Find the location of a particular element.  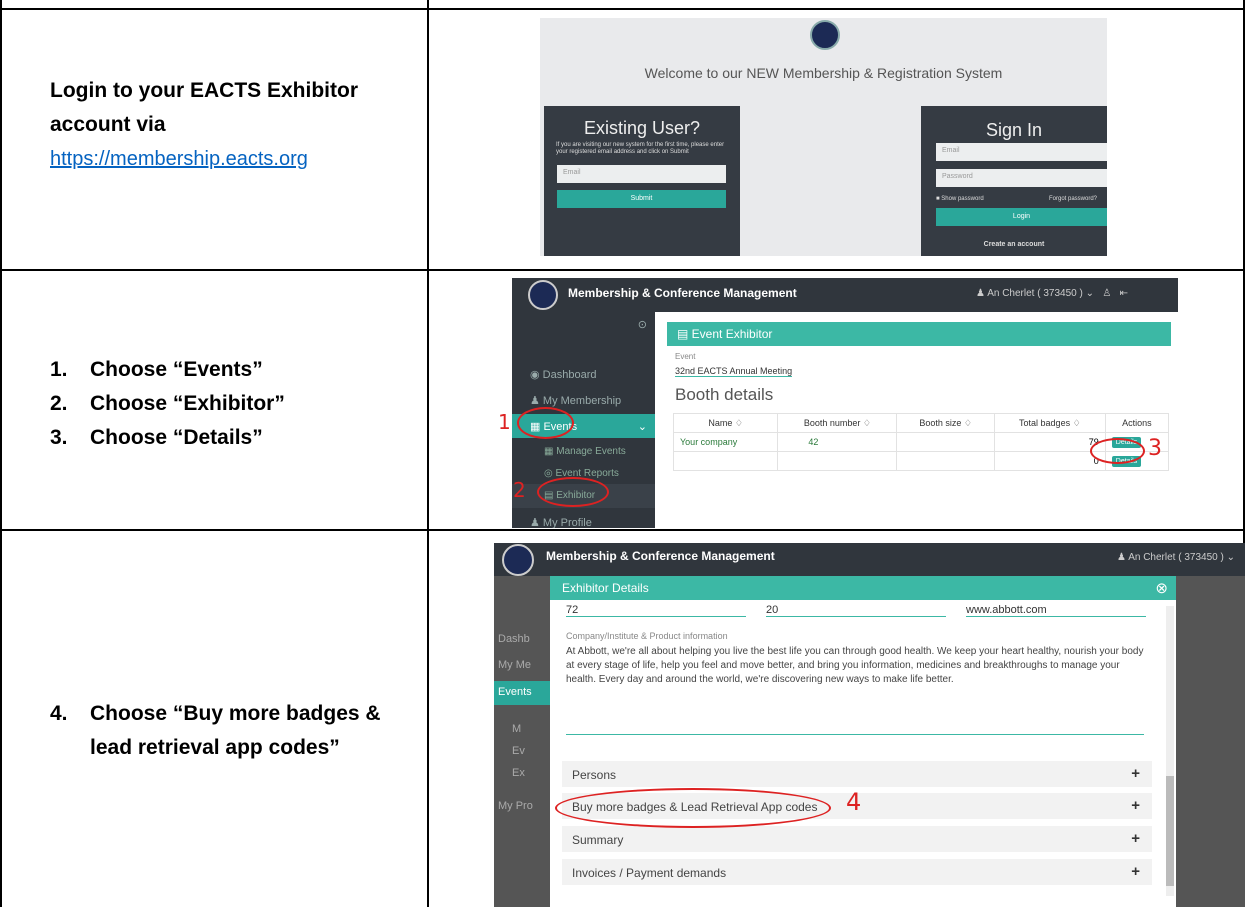

sidebar-item-manage-events: ▦ Manage Events is located at coordinates (583, 452).